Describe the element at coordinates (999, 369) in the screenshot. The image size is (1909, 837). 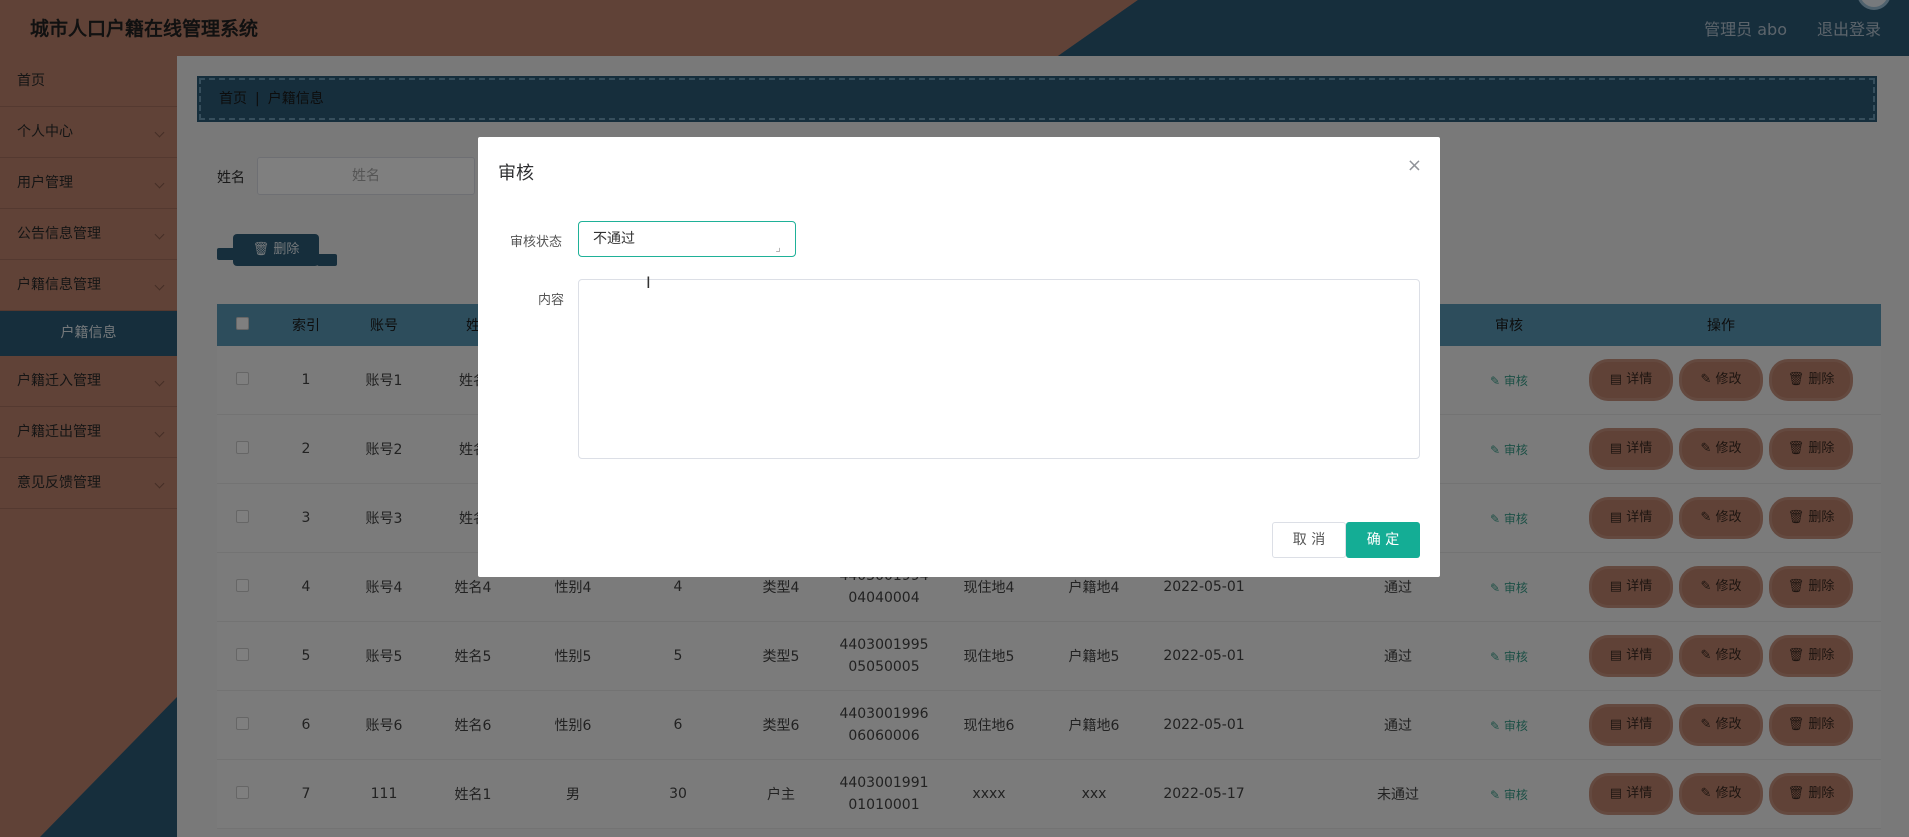
I see `content-textarea` at that location.